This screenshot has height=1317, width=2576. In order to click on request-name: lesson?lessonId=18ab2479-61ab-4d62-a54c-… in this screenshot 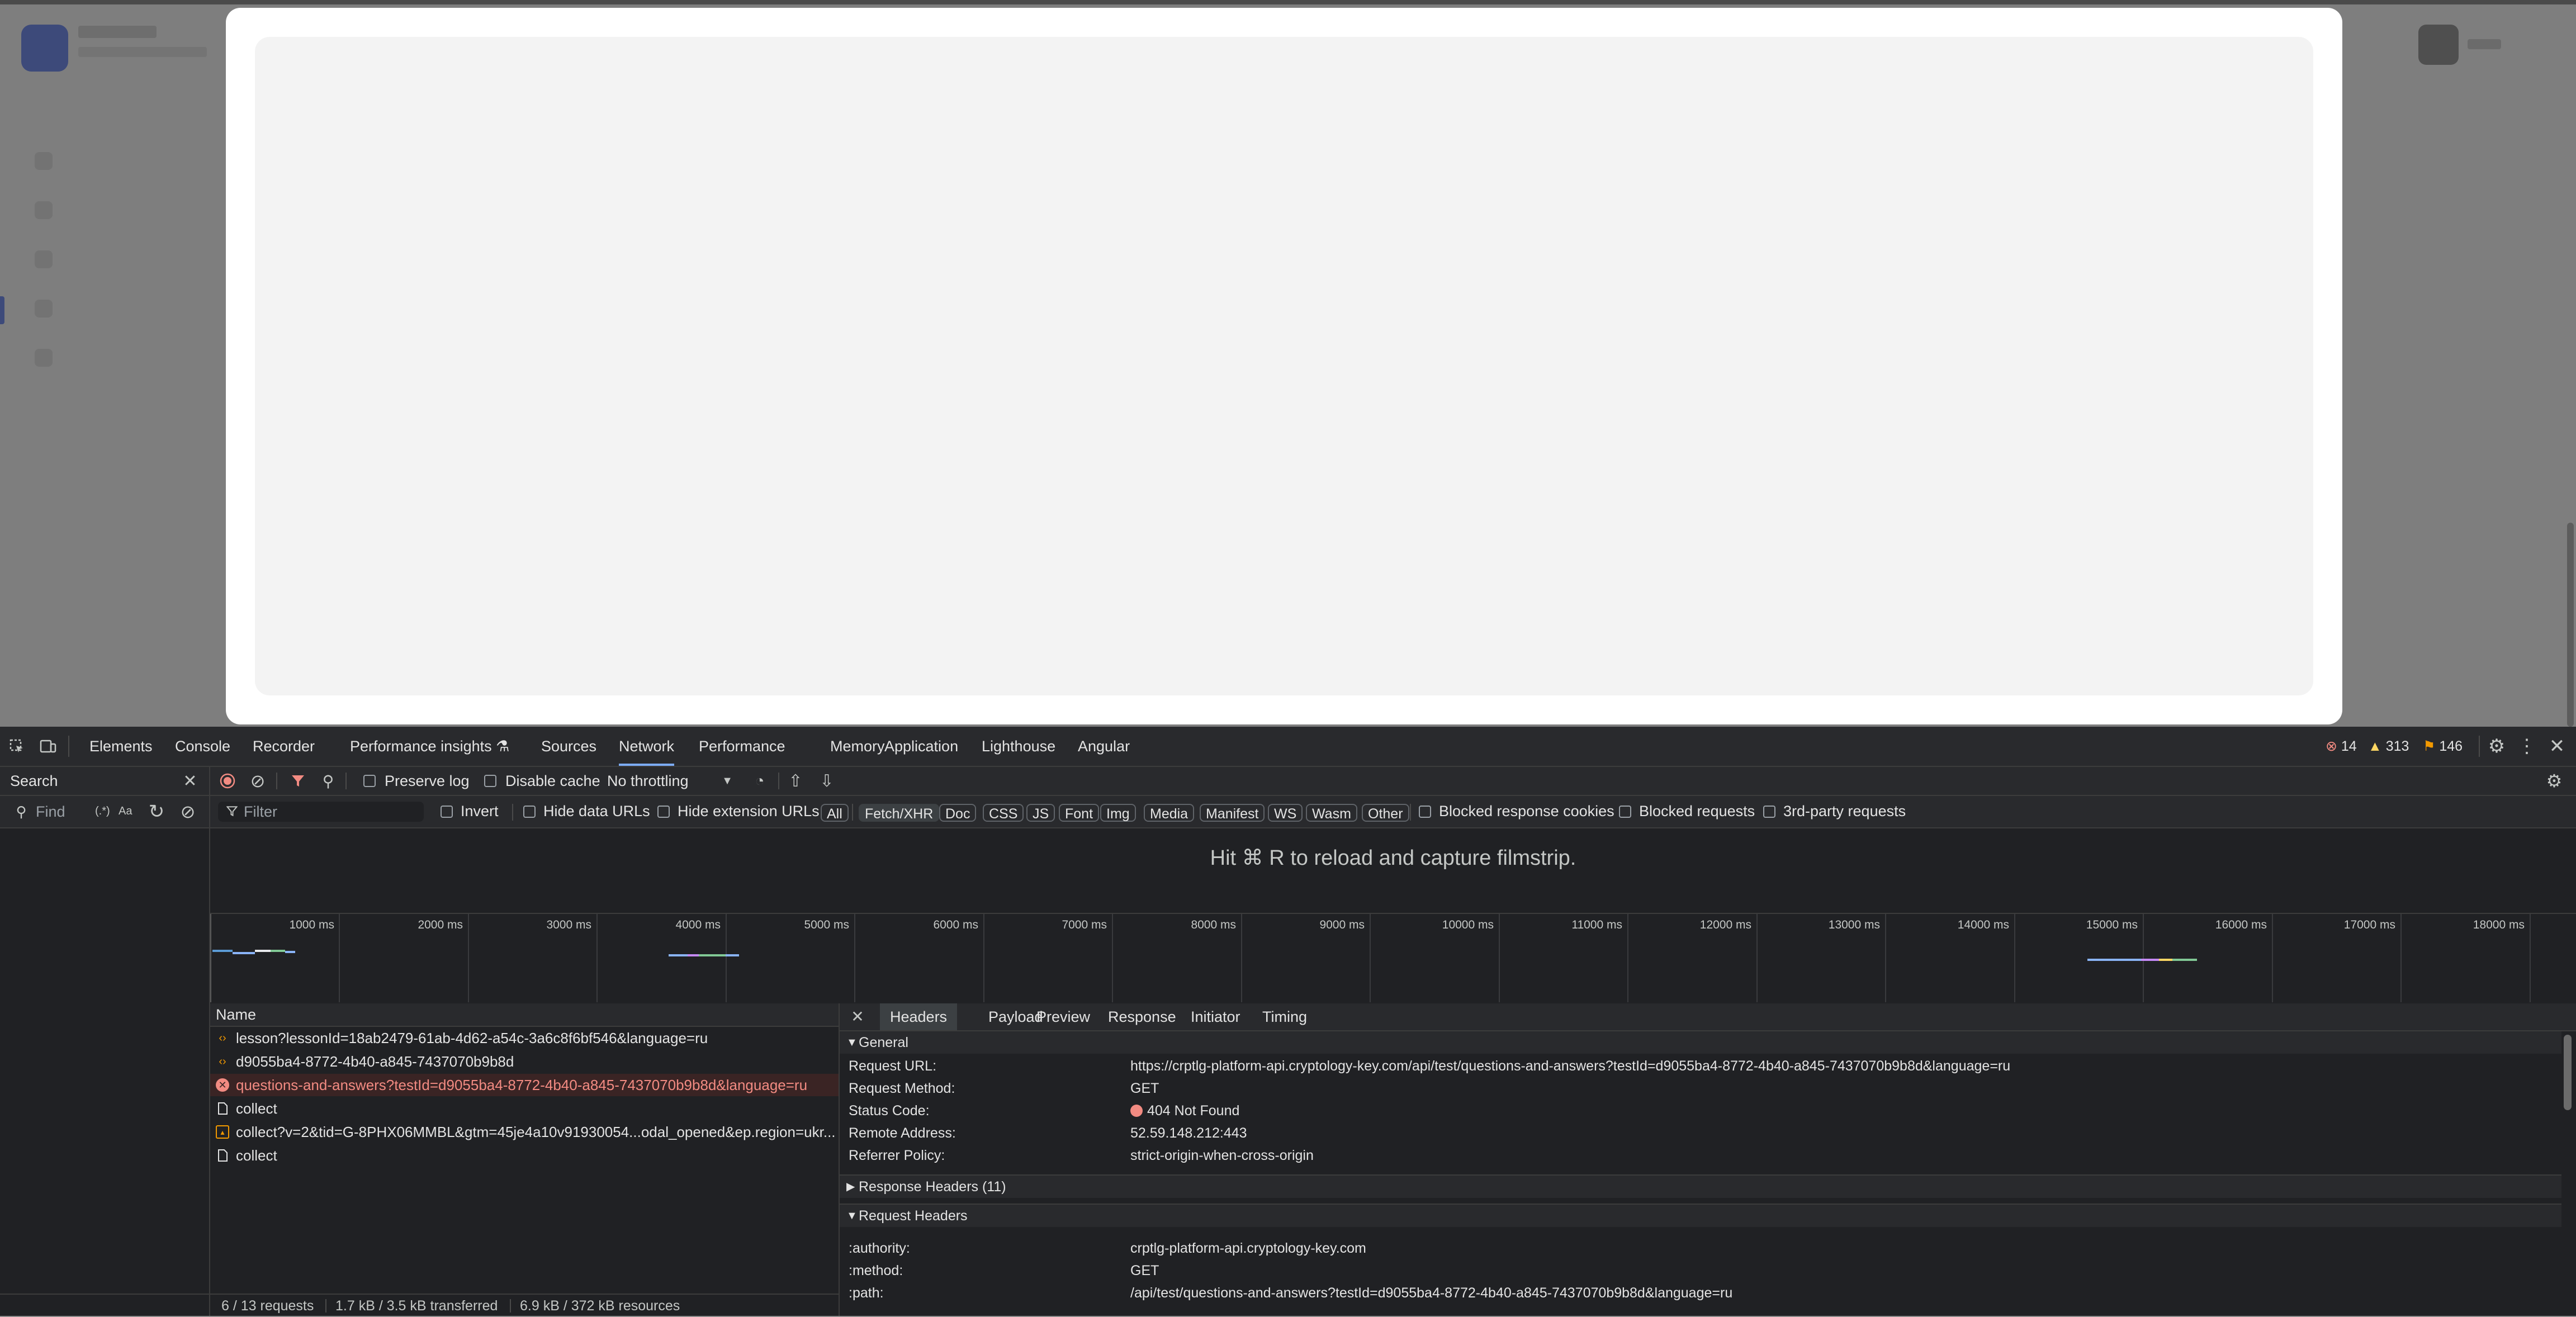, I will do `click(472, 1038)`.